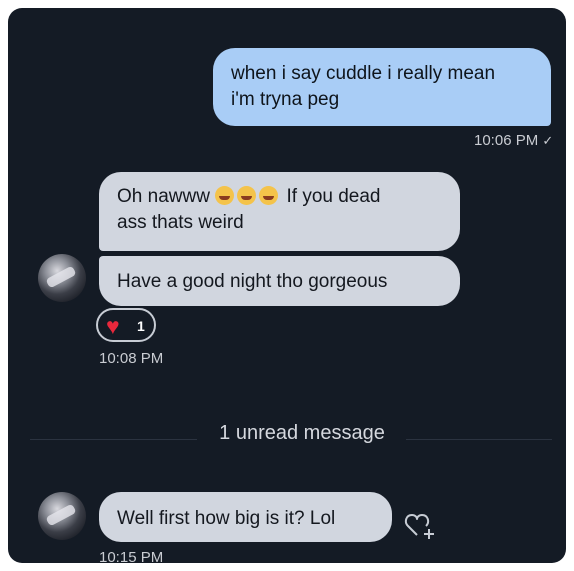 The height and width of the screenshot is (571, 574). I want to click on incoming-message-bubble: Oh nawww If you dead ass thats weird, so click(279, 211).